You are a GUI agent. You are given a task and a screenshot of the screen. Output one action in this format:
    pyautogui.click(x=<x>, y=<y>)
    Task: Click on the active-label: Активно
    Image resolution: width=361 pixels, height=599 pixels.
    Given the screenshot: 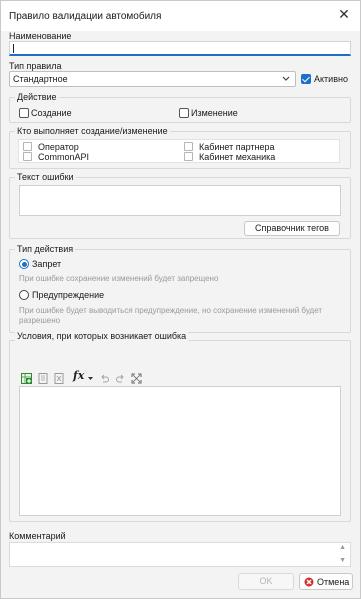 What is the action you would take?
    pyautogui.click(x=331, y=79)
    